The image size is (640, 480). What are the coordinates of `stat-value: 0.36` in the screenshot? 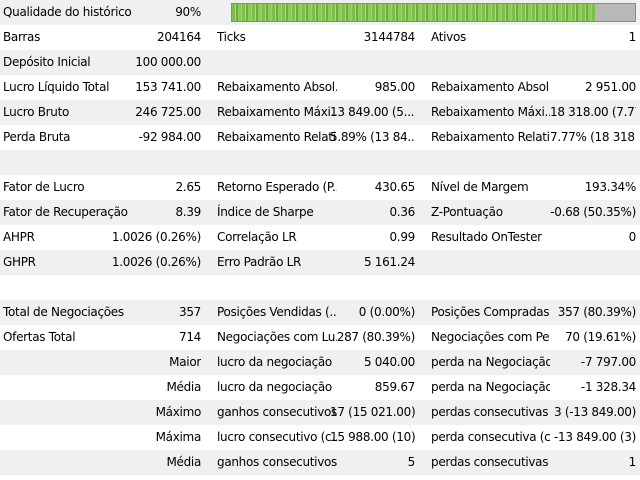 It's located at (402, 212).